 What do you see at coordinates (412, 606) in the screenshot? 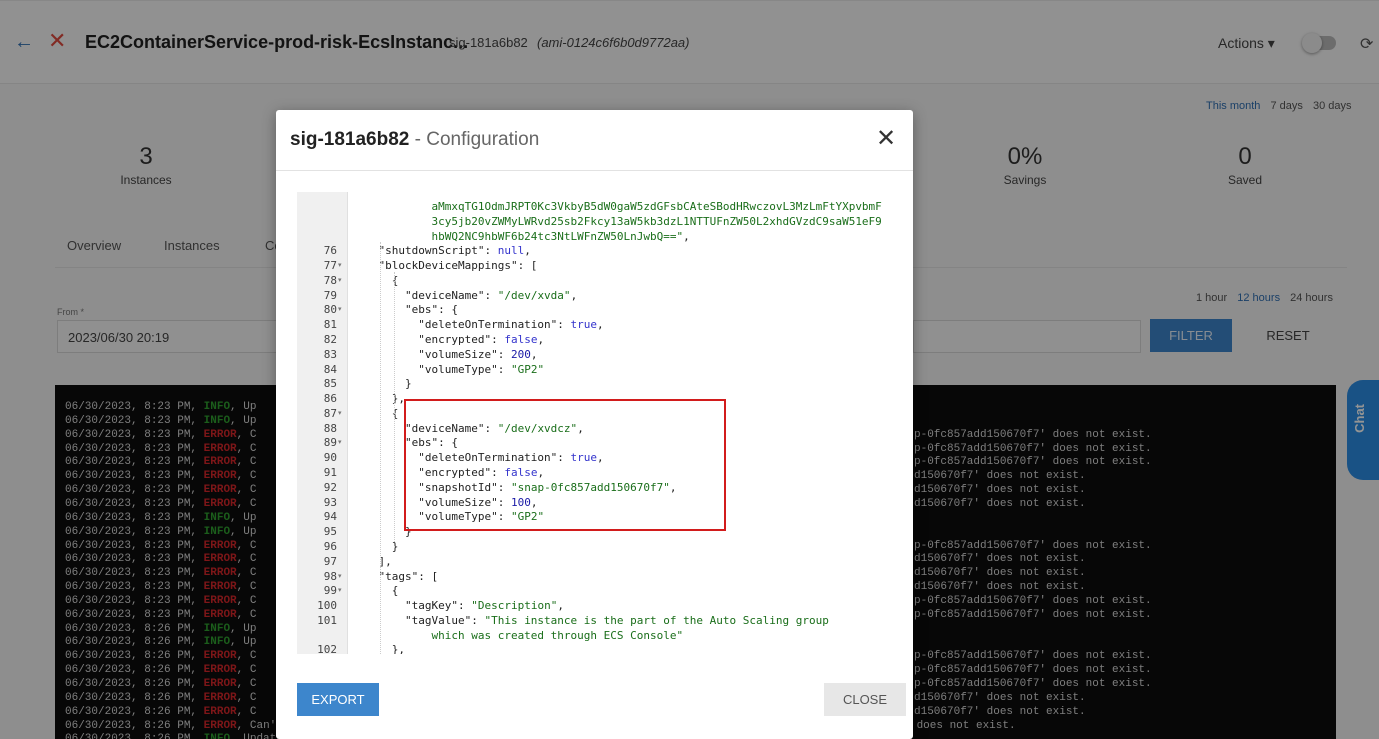
I see `code-token: "tagKey":` at bounding box center [412, 606].